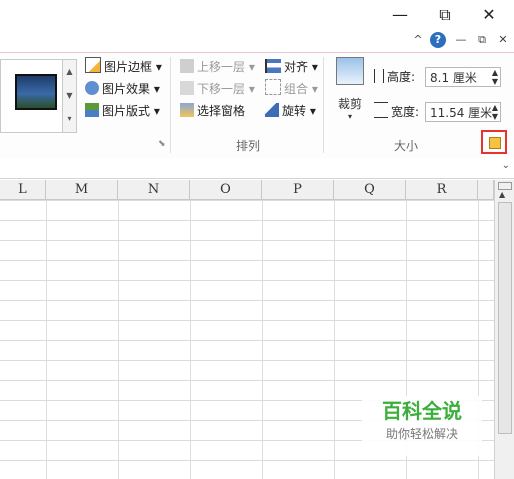 The image size is (514, 479). I want to click on vertical-scrollbar: ▲, so click(504, 329).